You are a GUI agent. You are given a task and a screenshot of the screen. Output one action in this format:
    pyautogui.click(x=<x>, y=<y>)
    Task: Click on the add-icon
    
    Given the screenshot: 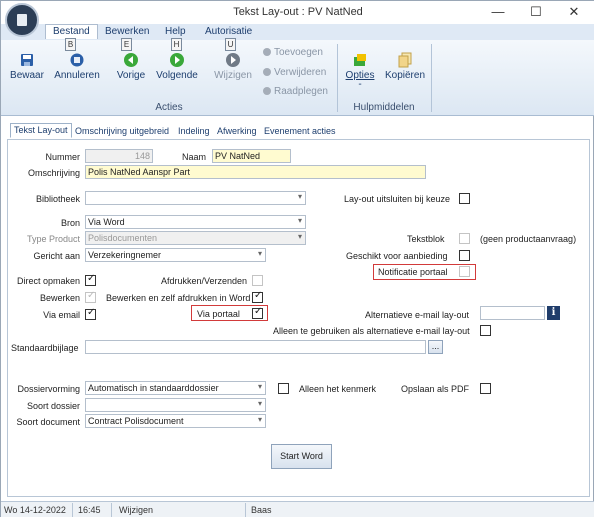 What is the action you would take?
    pyautogui.click(x=267, y=52)
    